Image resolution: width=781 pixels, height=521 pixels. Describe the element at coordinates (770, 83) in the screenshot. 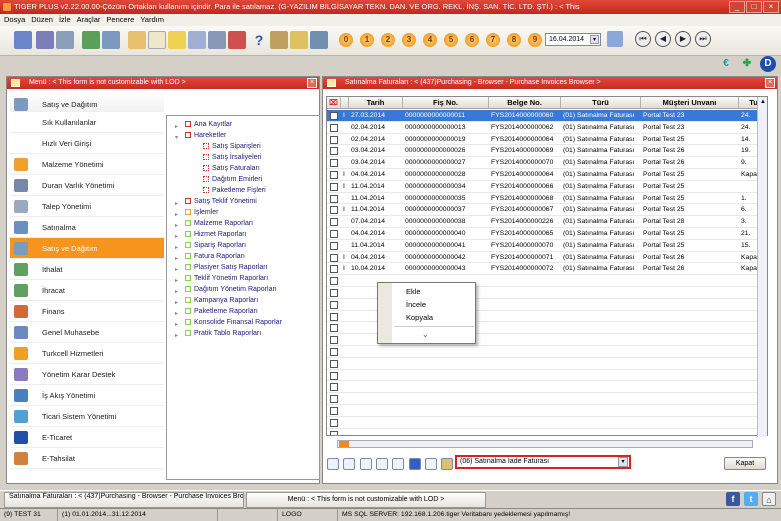

I see `invoices-panel-close-icon: ×` at that location.